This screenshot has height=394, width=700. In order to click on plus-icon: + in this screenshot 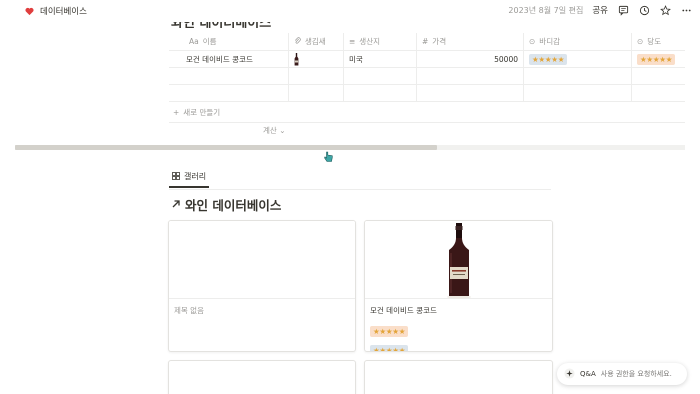, I will do `click(176, 112)`.